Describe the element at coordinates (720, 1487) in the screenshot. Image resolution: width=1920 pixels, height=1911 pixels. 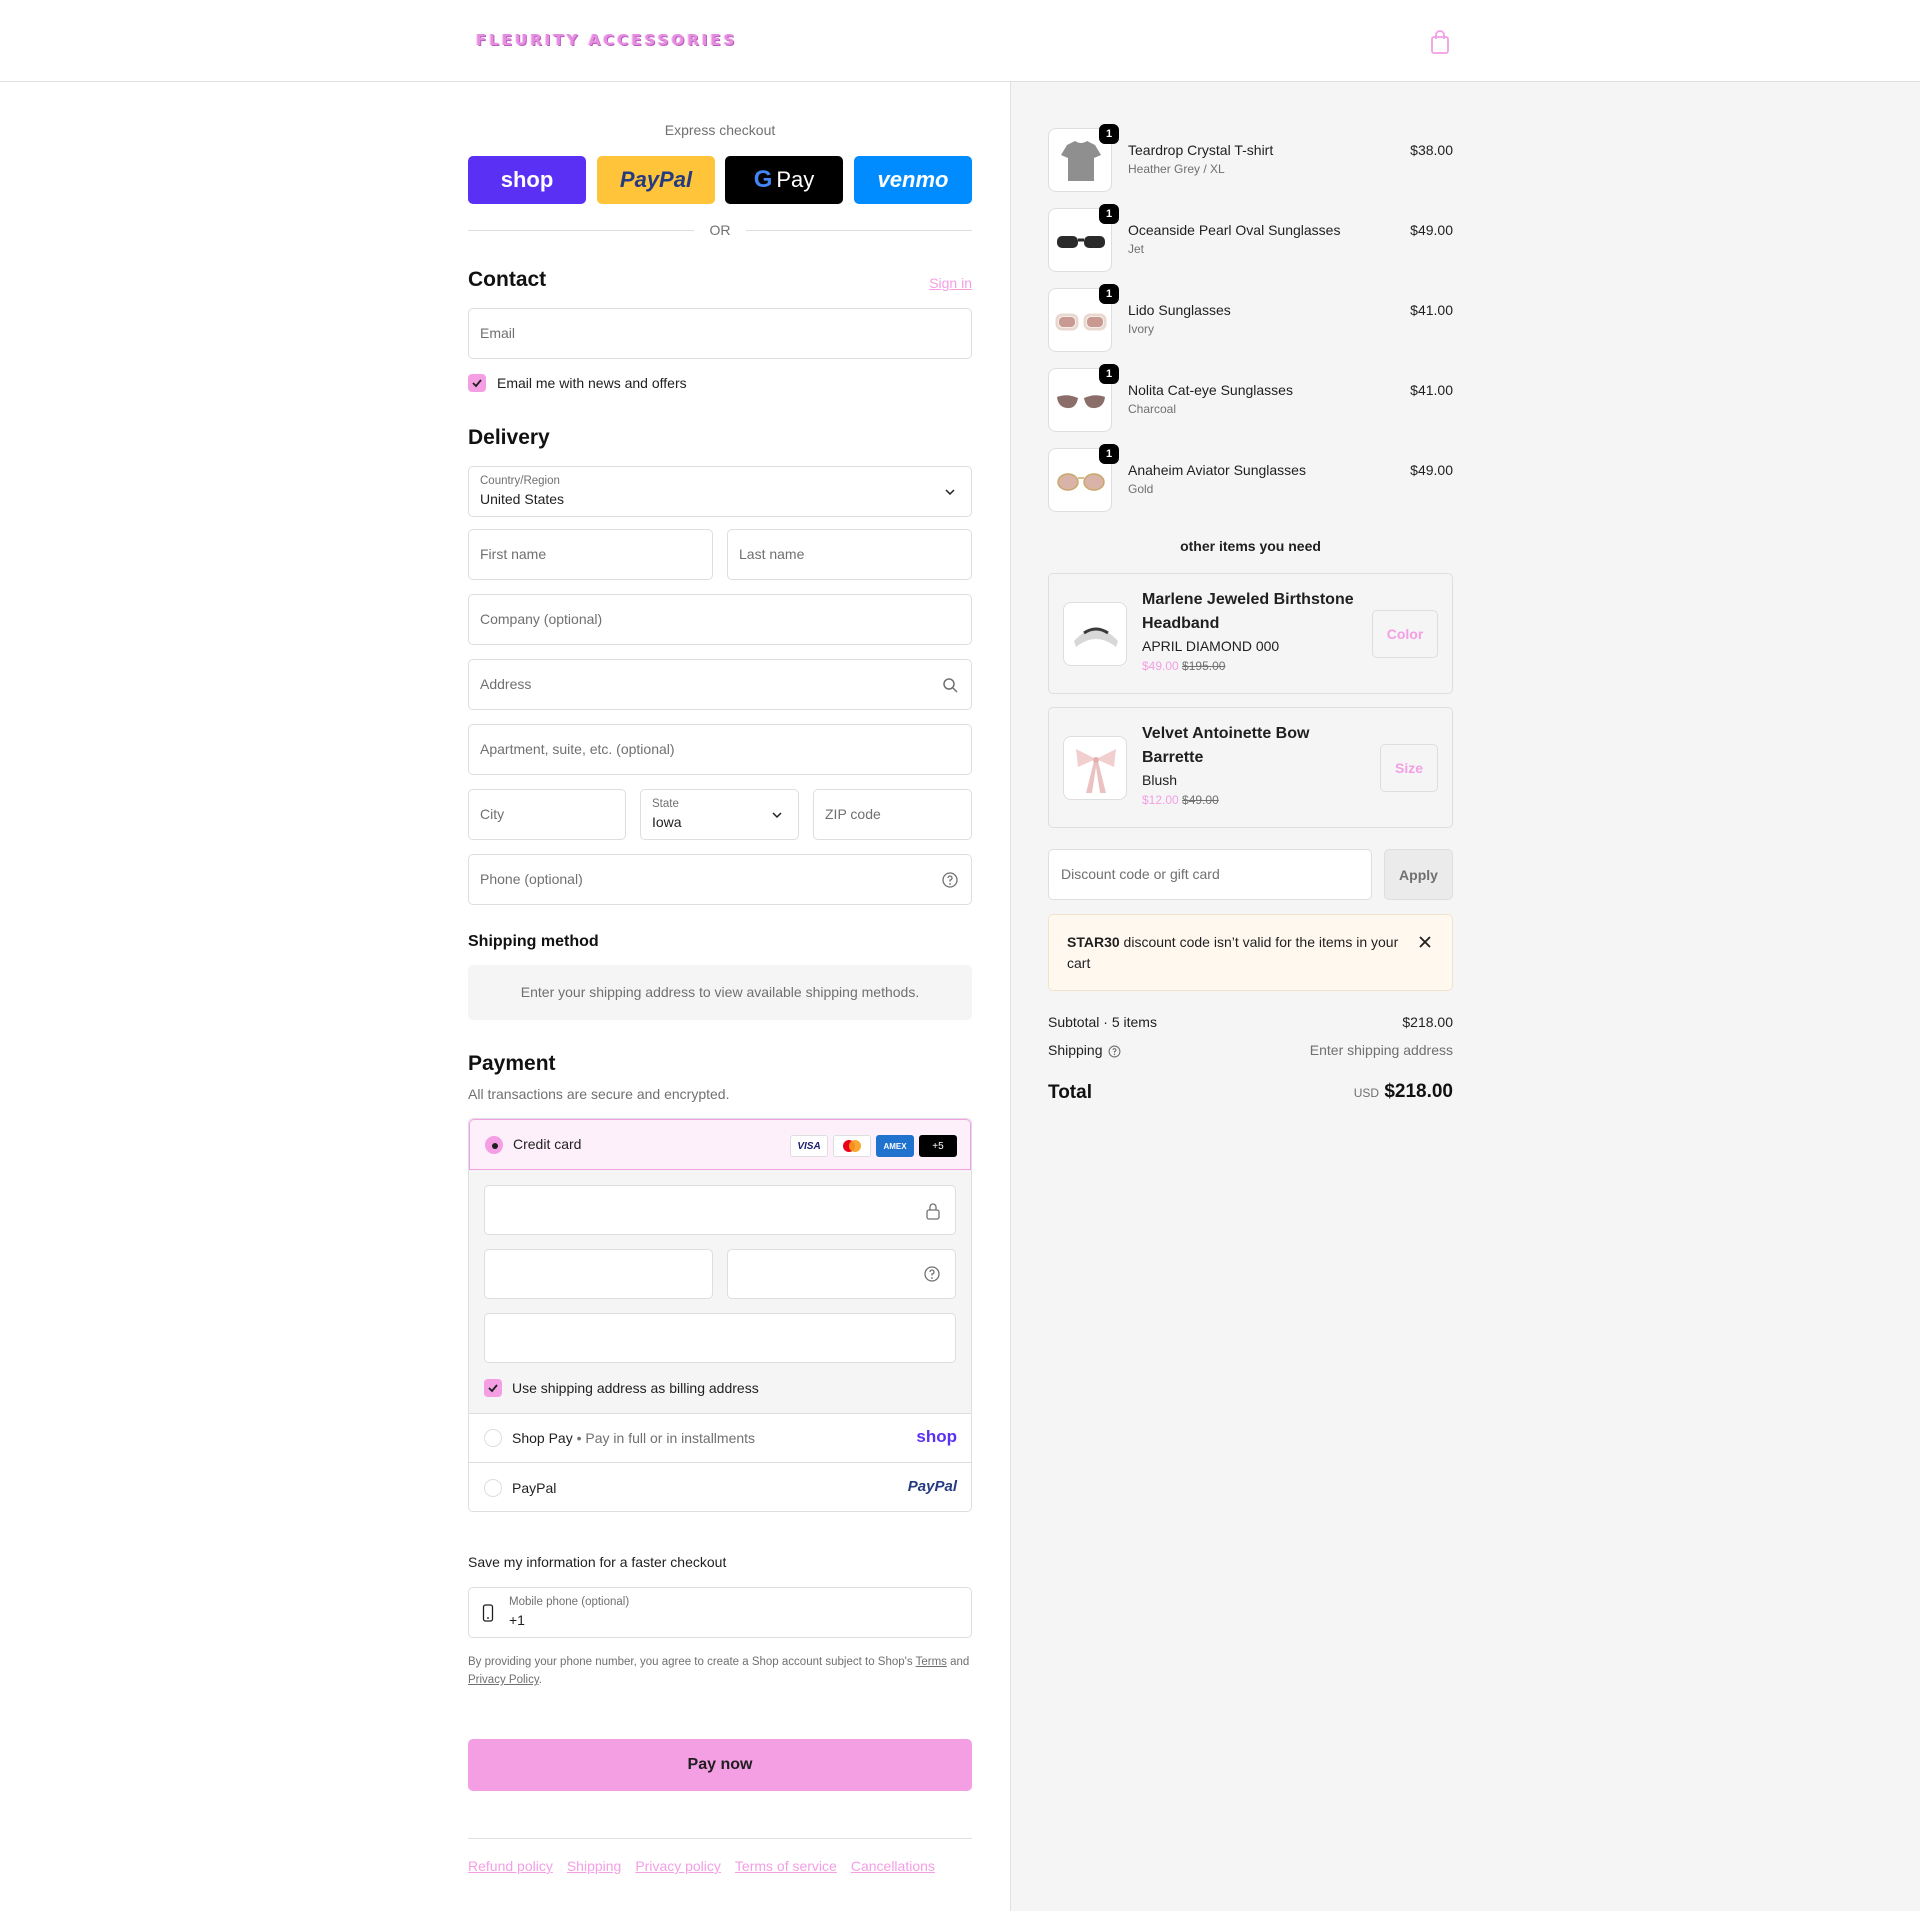
I see `paypal-option: PayPal PayPal` at that location.